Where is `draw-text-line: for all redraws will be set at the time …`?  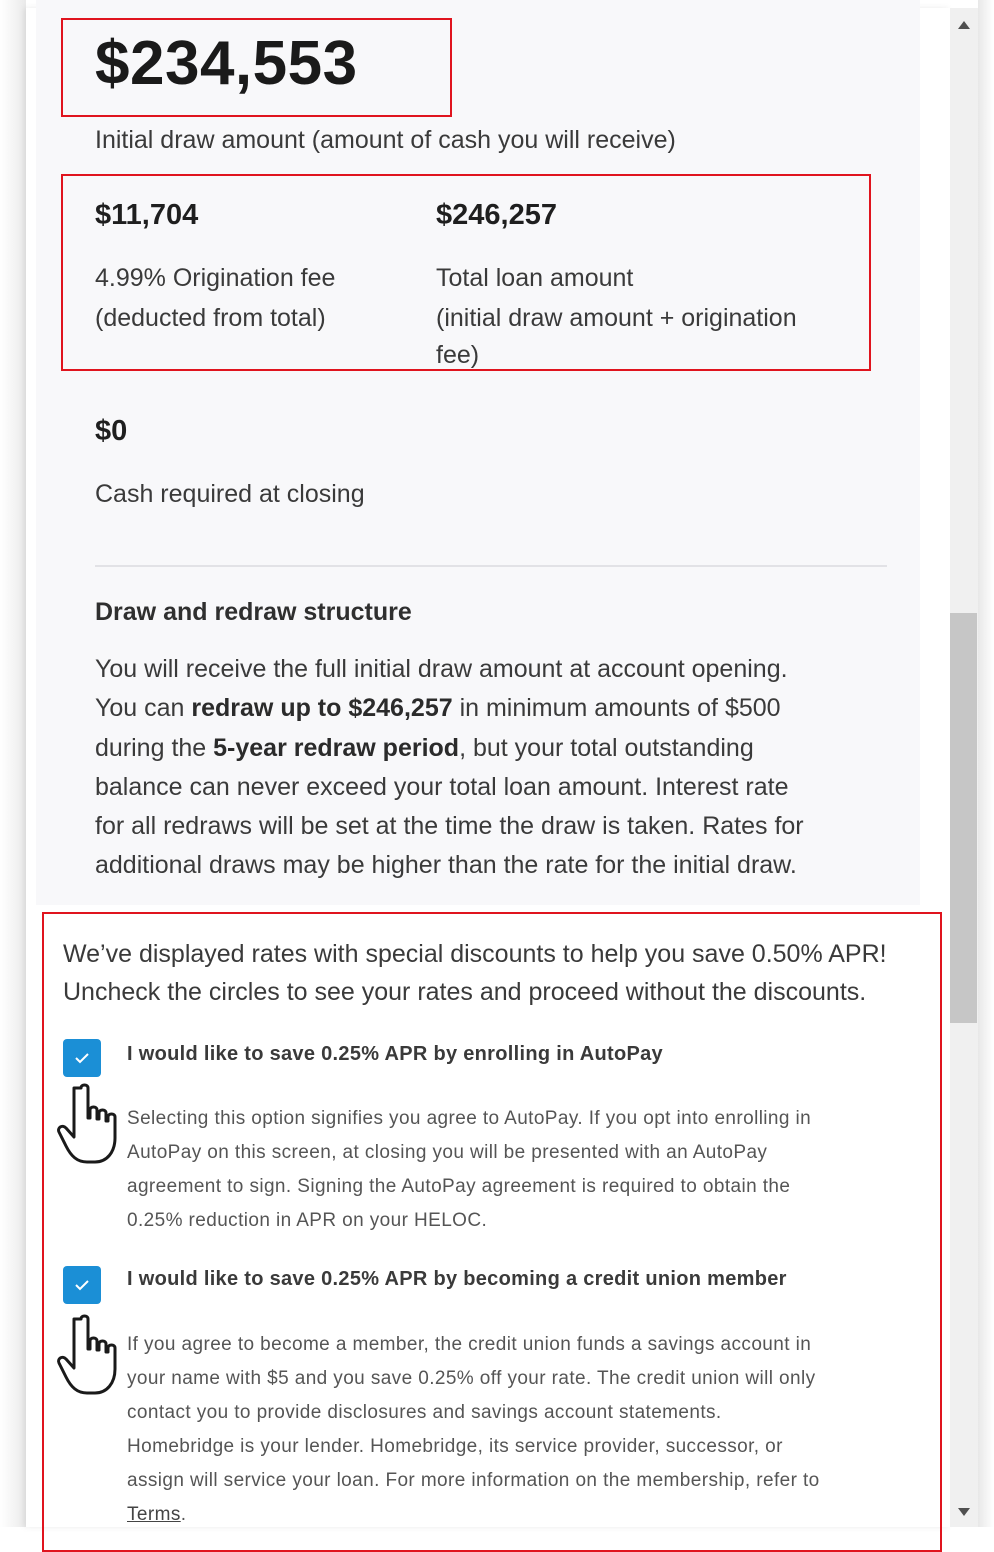
draw-text-line: for all redraws will be set at the time … is located at coordinates (449, 826).